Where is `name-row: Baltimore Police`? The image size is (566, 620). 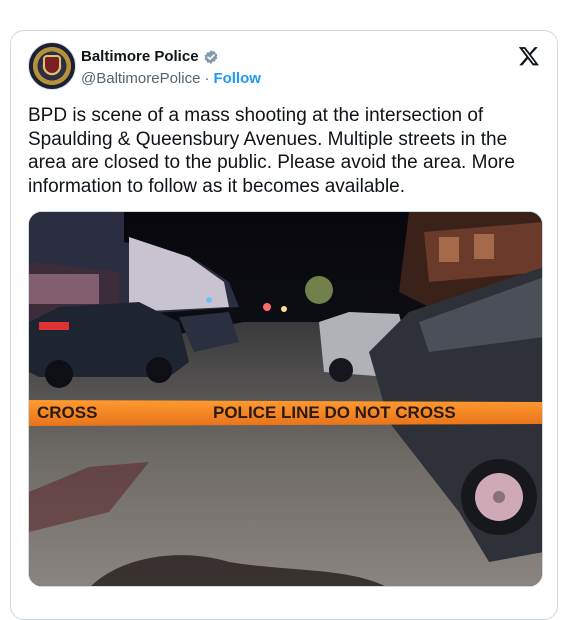
name-row: Baltimore Police is located at coordinates (150, 56).